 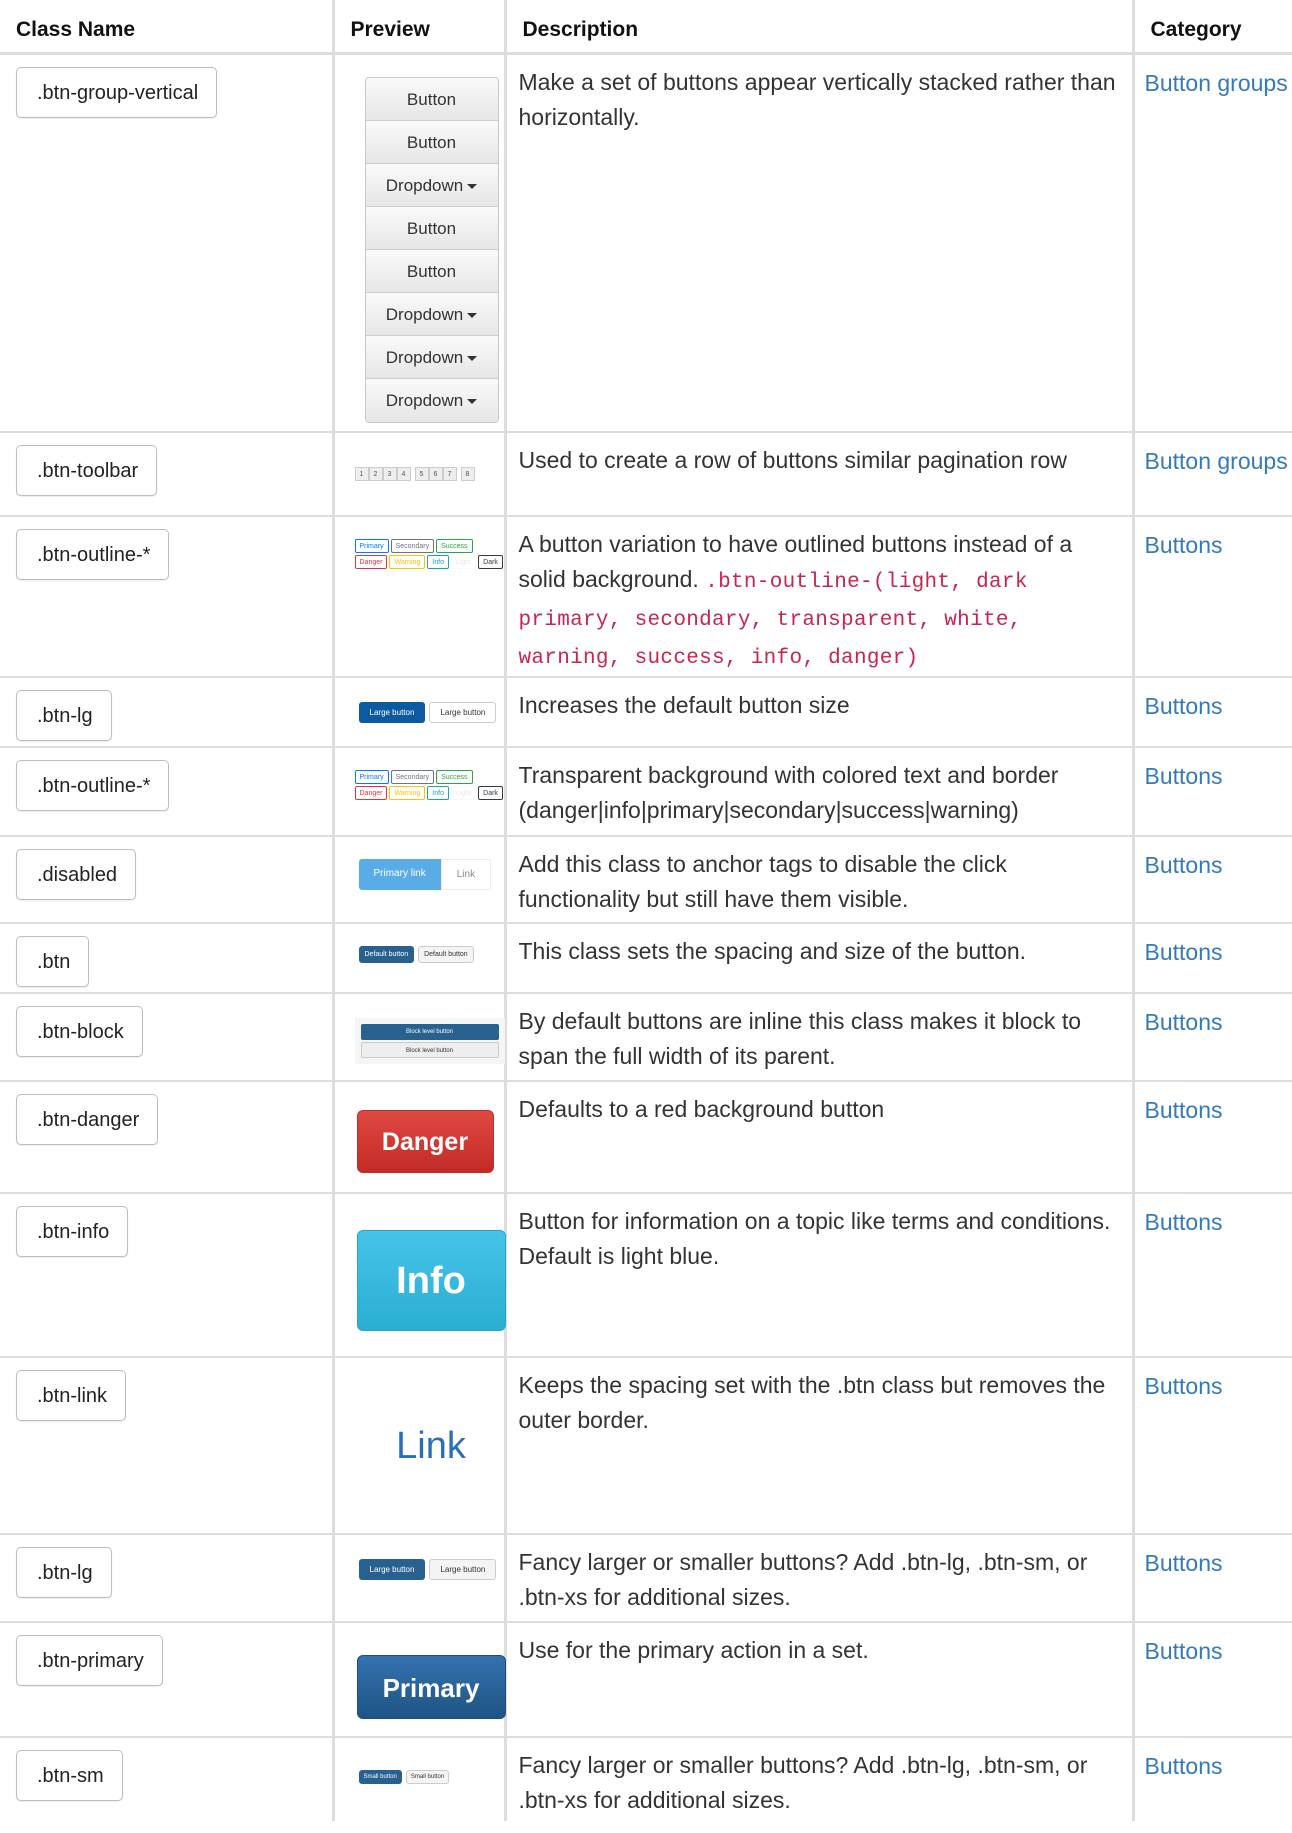 I want to click on danger-button-preview: Danger, so click(x=425, y=1141).